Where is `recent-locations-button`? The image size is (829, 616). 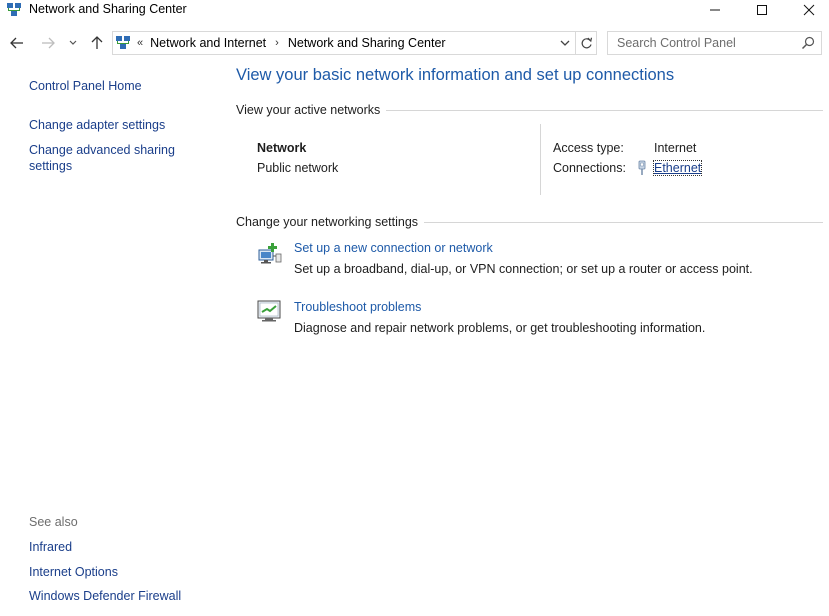 recent-locations-button is located at coordinates (73, 43).